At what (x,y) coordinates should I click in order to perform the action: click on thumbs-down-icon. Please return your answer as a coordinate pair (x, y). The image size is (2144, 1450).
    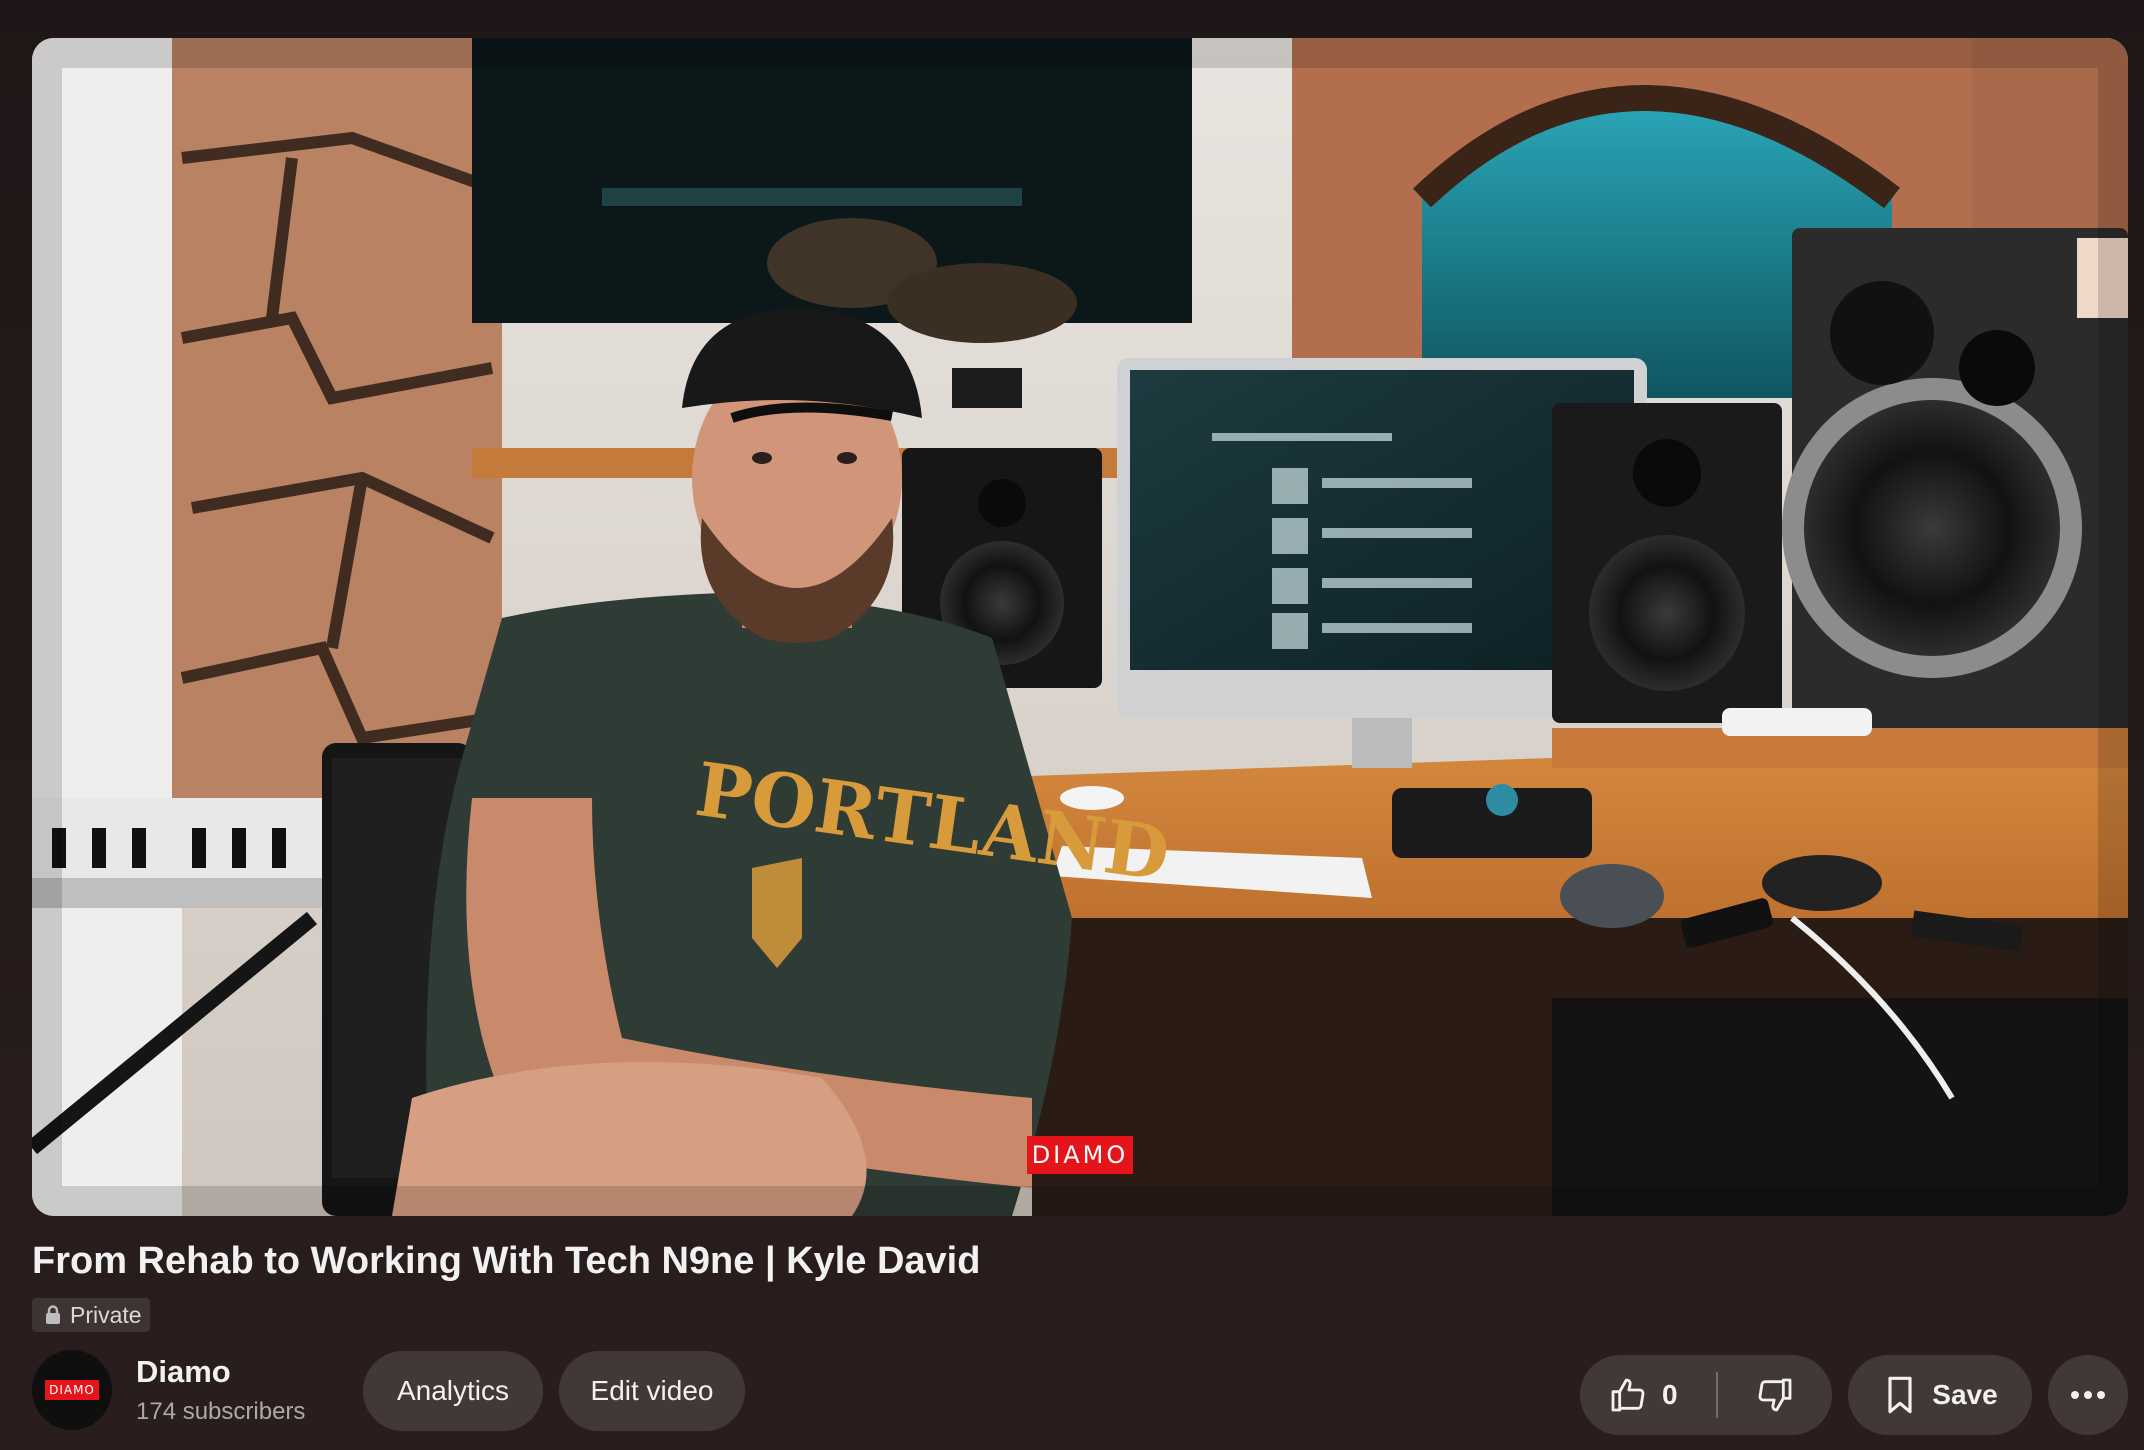
    Looking at the image, I should click on (1775, 1395).